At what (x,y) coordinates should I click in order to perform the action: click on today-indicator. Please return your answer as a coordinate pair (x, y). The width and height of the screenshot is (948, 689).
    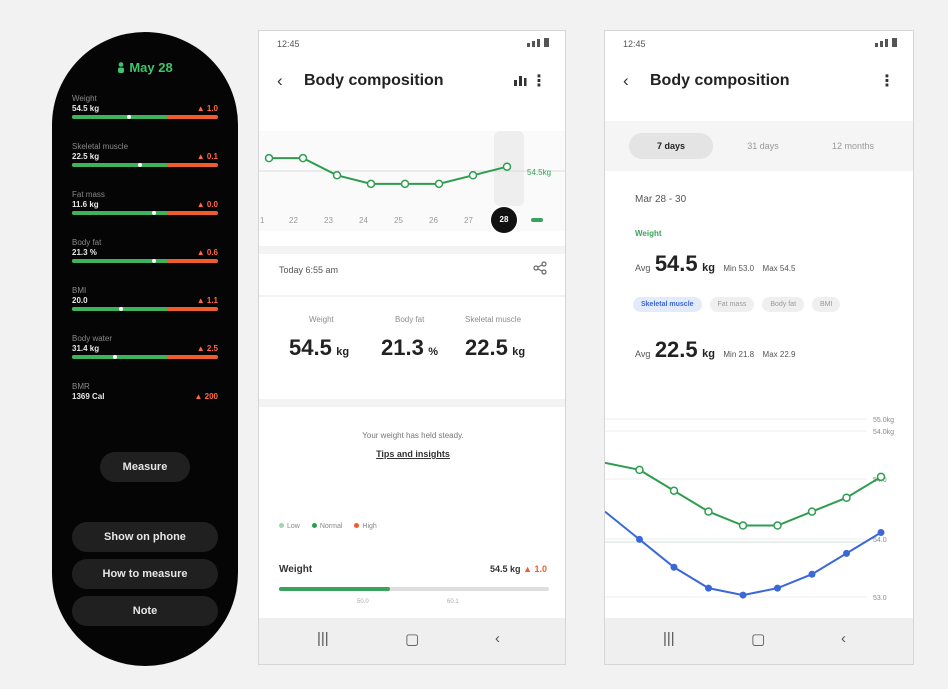
    Looking at the image, I should click on (537, 220).